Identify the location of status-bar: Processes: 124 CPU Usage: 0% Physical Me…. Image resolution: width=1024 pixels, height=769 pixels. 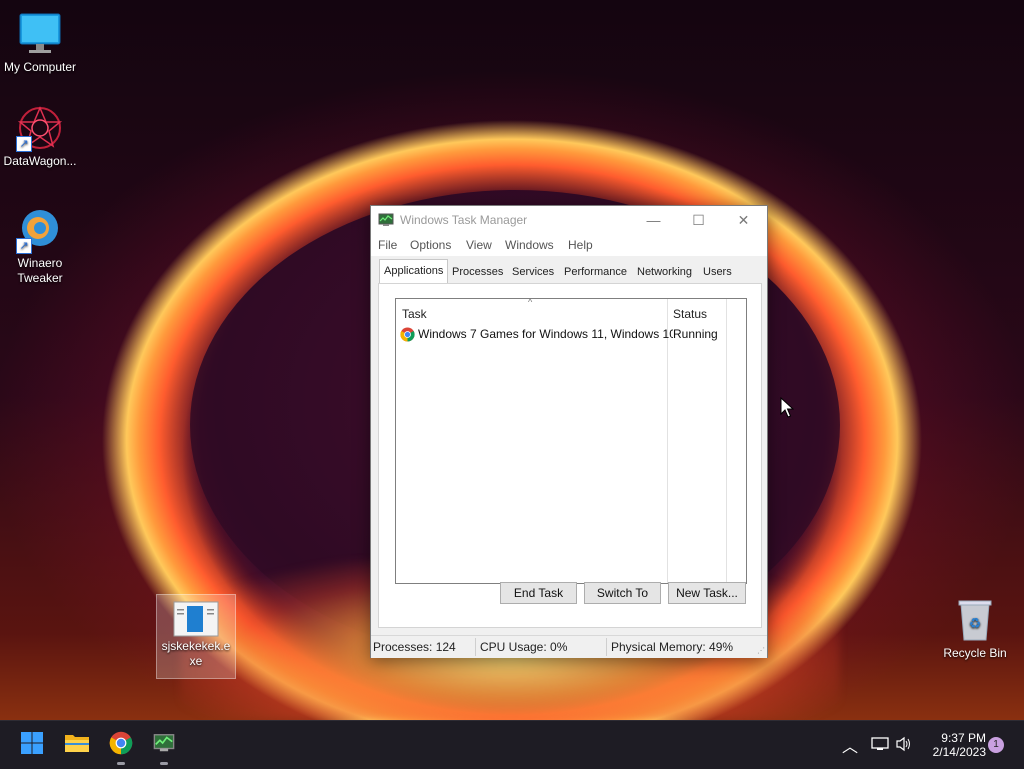
(569, 646).